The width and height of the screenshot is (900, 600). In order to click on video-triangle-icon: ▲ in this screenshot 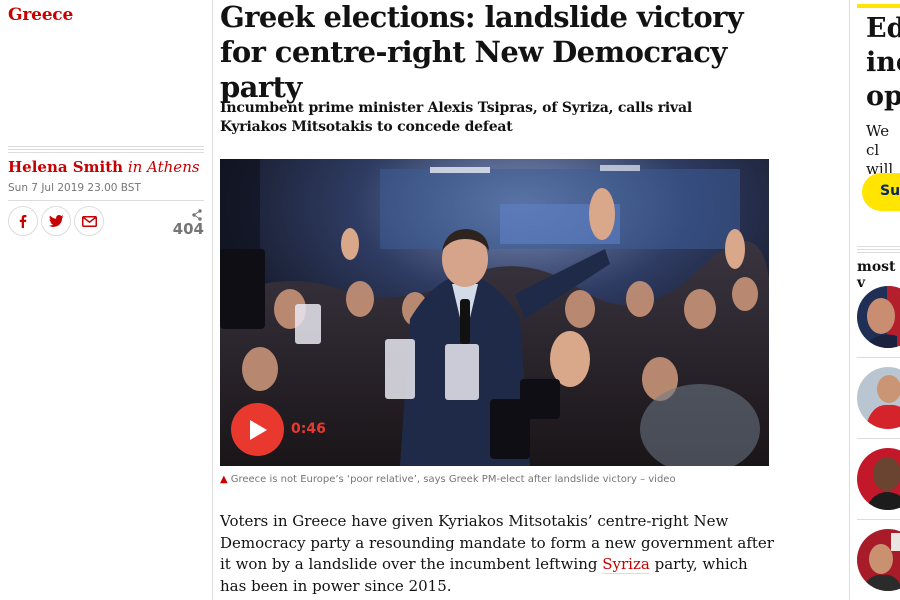, I will do `click(224, 479)`.